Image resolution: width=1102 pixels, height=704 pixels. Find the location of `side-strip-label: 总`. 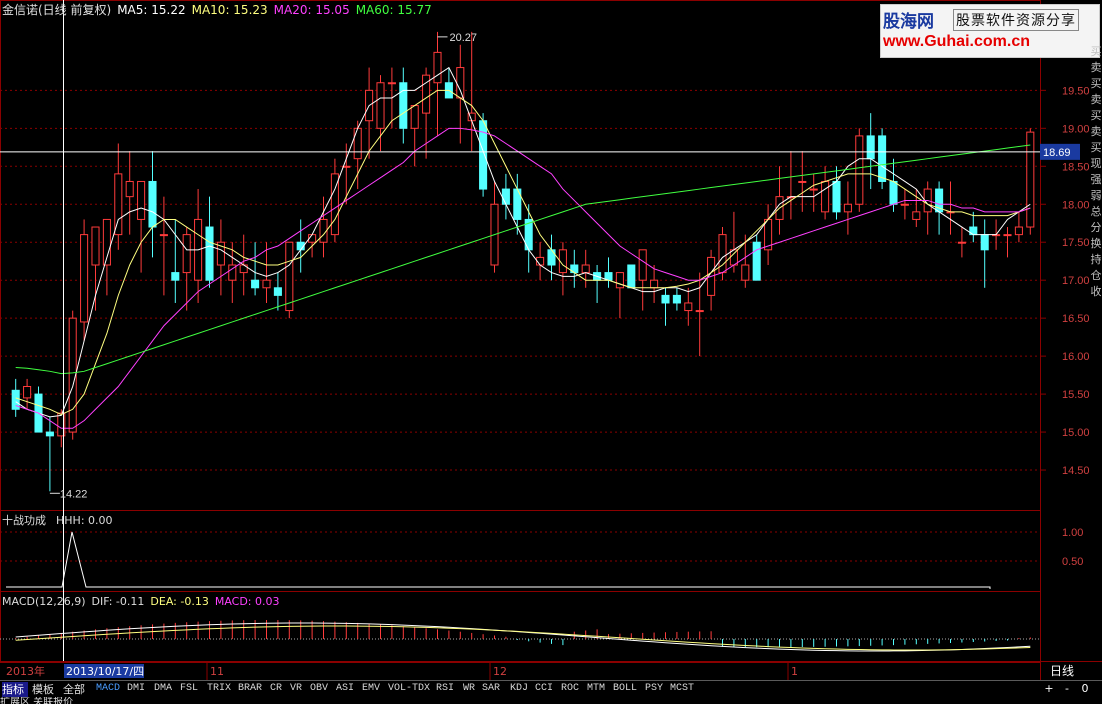

side-strip-label: 总 is located at coordinates (1096, 212).